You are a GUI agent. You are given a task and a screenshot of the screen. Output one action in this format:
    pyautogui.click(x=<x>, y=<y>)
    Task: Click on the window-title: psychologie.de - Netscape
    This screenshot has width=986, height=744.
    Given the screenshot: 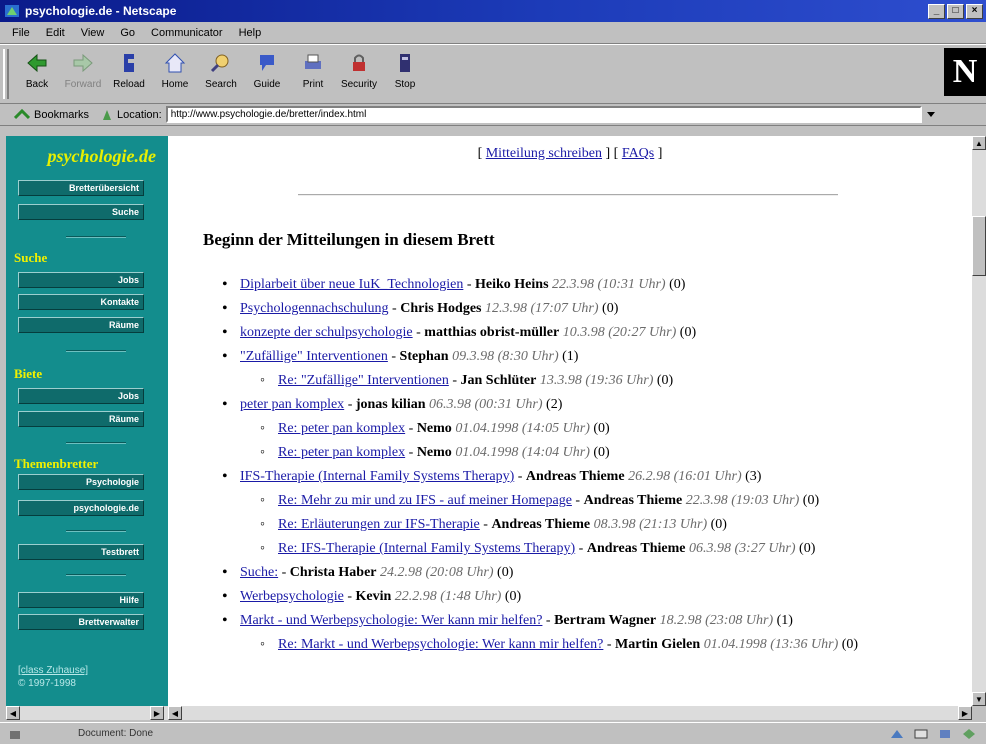 What is the action you would take?
    pyautogui.click(x=101, y=11)
    